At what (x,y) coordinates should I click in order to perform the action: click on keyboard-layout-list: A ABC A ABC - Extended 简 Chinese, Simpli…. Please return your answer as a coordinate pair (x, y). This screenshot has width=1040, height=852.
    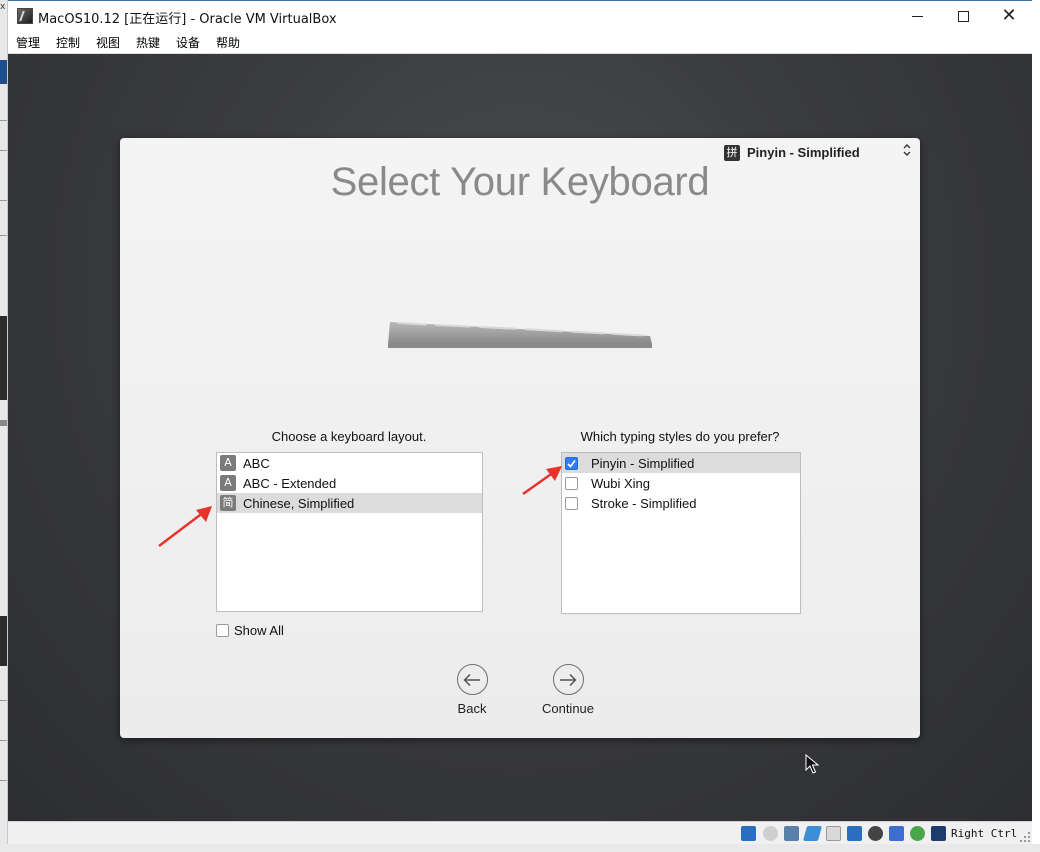
    Looking at the image, I should click on (349, 532).